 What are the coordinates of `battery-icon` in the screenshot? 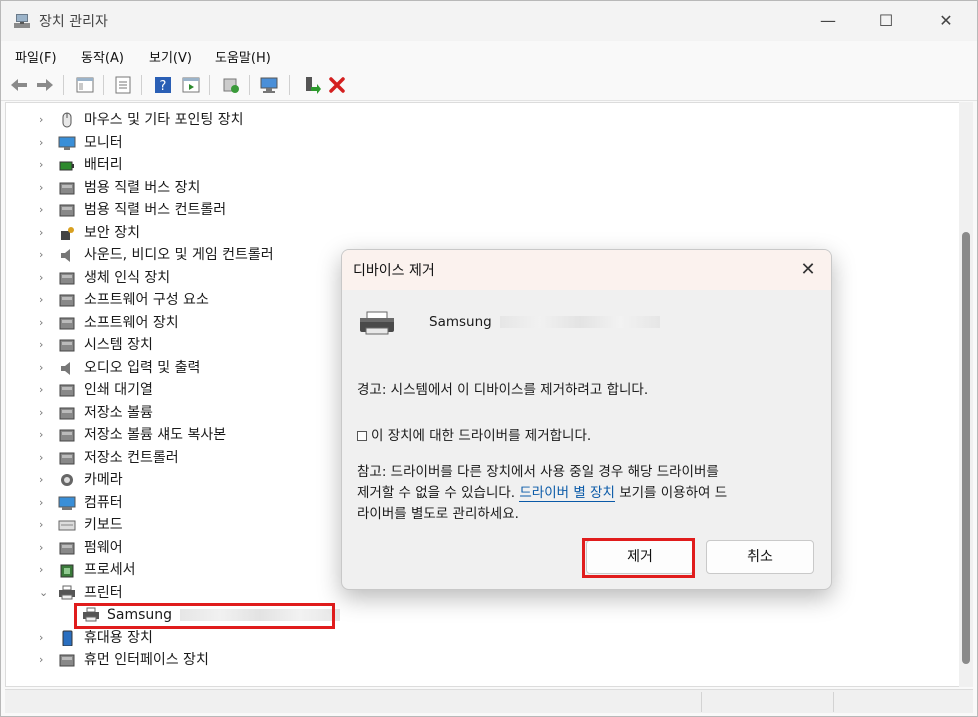 It's located at (66, 166).